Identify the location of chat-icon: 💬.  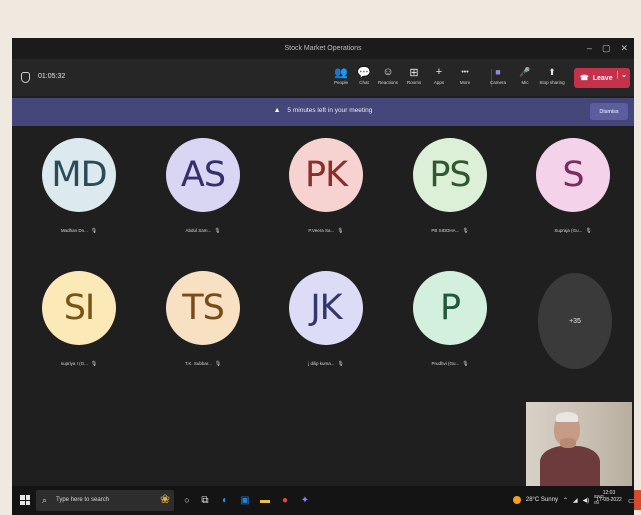
(364, 72).